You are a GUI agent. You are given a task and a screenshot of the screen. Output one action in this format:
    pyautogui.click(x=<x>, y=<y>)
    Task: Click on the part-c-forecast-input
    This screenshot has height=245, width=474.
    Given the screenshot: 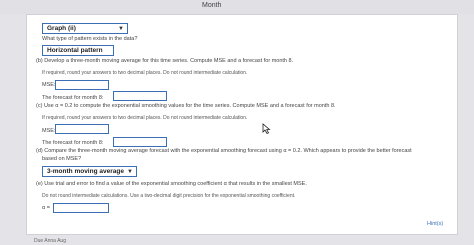 What is the action you would take?
    pyautogui.click(x=140, y=142)
    